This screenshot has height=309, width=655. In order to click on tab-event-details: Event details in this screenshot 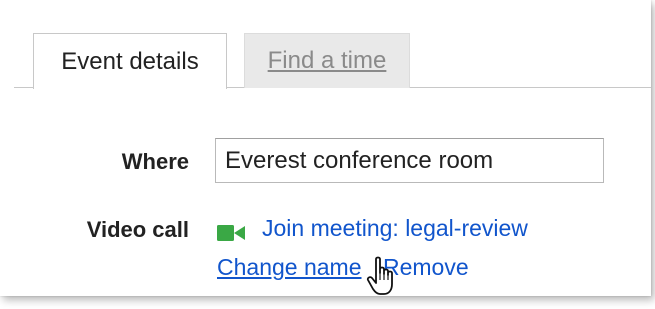, I will do `click(130, 61)`.